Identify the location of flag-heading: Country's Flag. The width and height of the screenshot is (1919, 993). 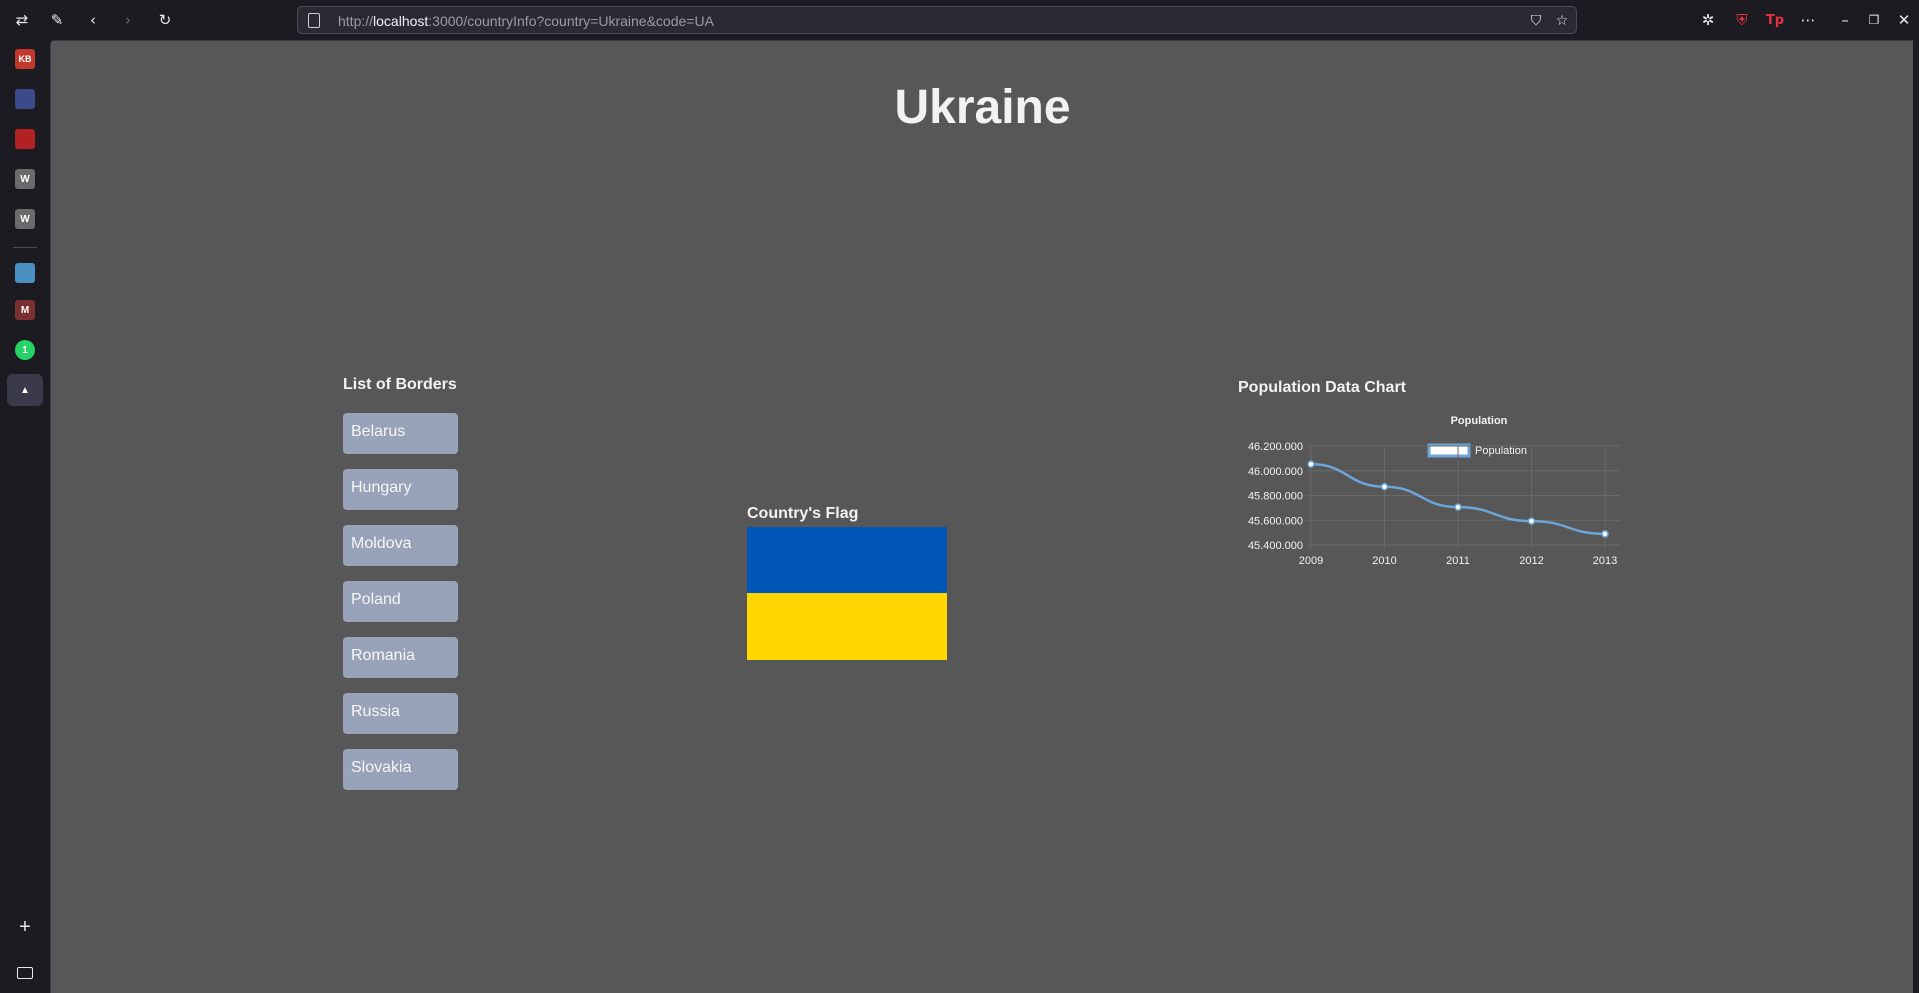
(803, 513).